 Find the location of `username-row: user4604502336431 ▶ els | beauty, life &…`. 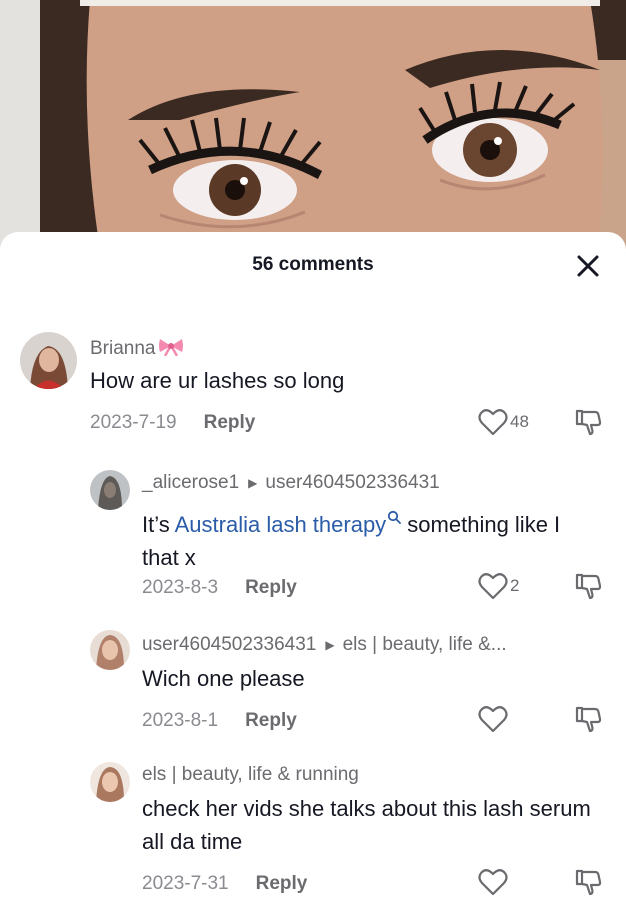

username-row: user4604502336431 ▶ els | beauty, life &… is located at coordinates (324, 645).